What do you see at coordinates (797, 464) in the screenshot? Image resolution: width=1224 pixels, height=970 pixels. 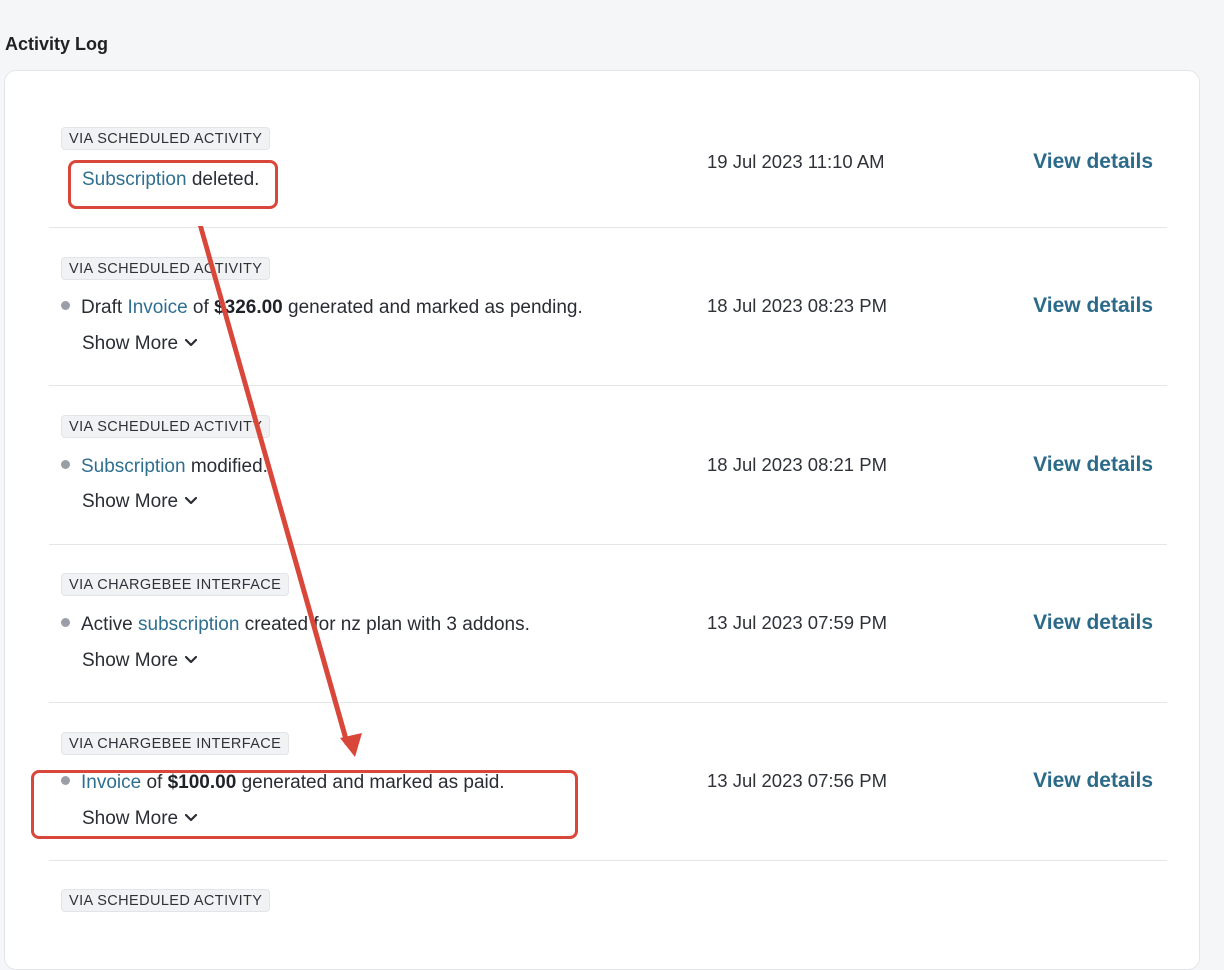 I see `activity-timestamp: 18 Jul 2023 08:21 PM` at bounding box center [797, 464].